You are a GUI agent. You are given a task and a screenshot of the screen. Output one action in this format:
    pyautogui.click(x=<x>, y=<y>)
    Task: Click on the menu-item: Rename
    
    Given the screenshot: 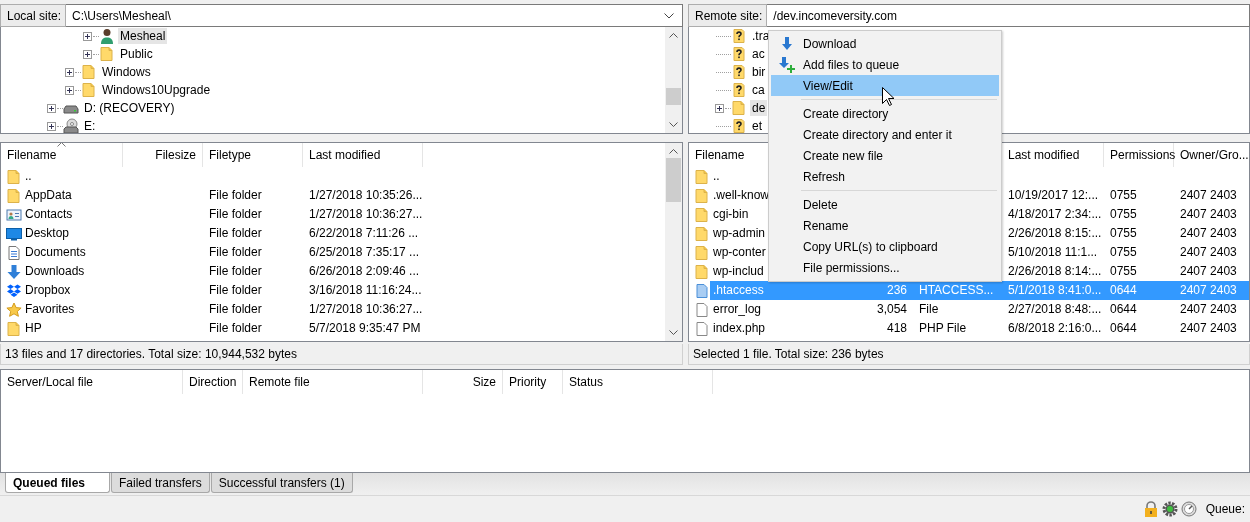 What is the action you would take?
    pyautogui.click(x=885, y=225)
    